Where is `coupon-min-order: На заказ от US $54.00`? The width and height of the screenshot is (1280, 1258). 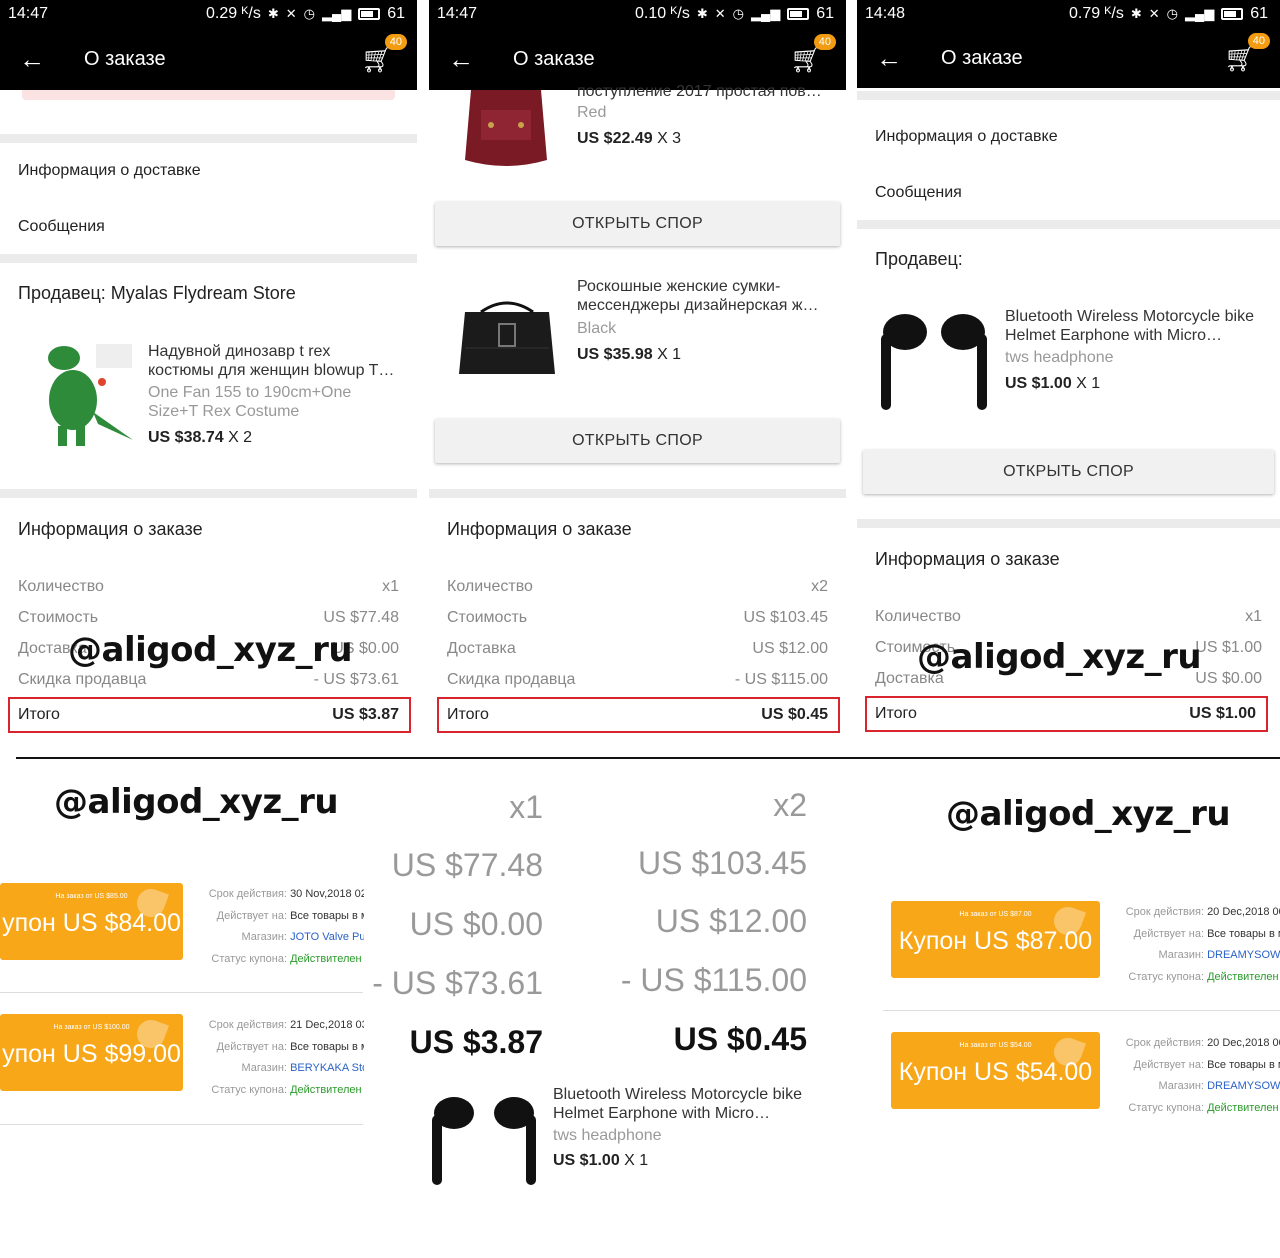 coupon-min-order: На заказ от US $54.00 is located at coordinates (995, 1045).